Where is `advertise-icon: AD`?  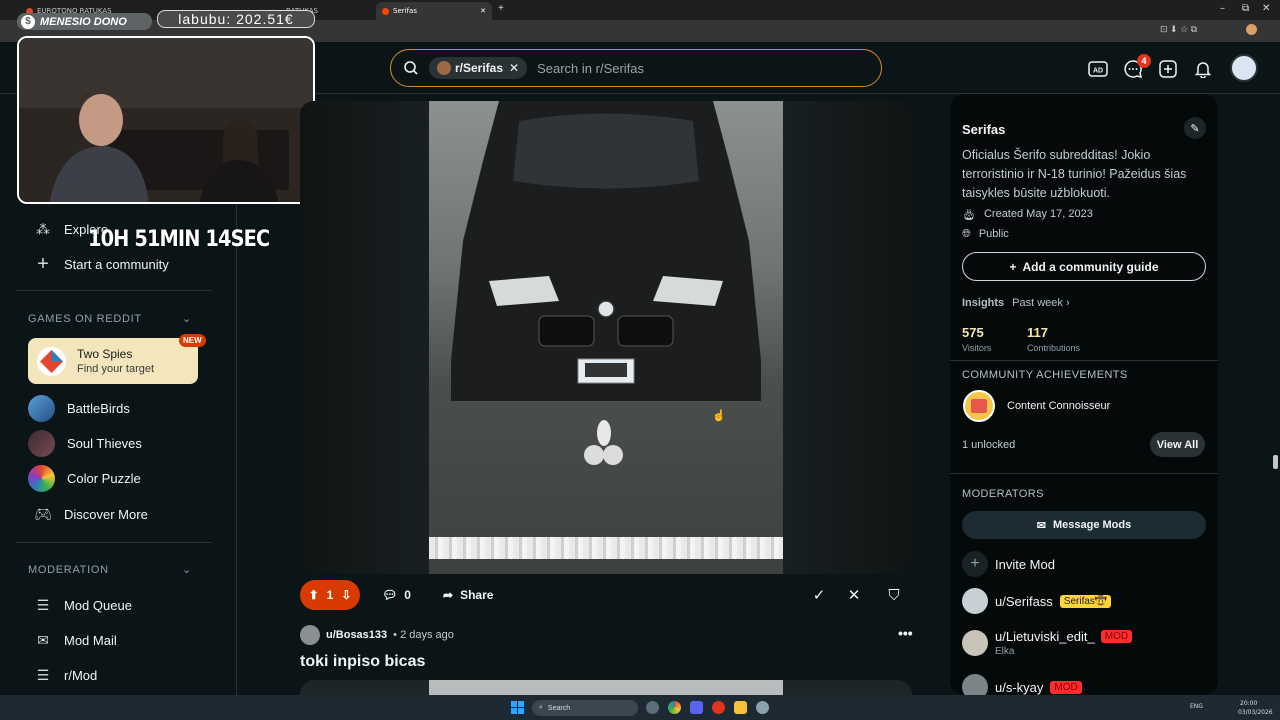
advertise-icon: AD is located at coordinates (1098, 69).